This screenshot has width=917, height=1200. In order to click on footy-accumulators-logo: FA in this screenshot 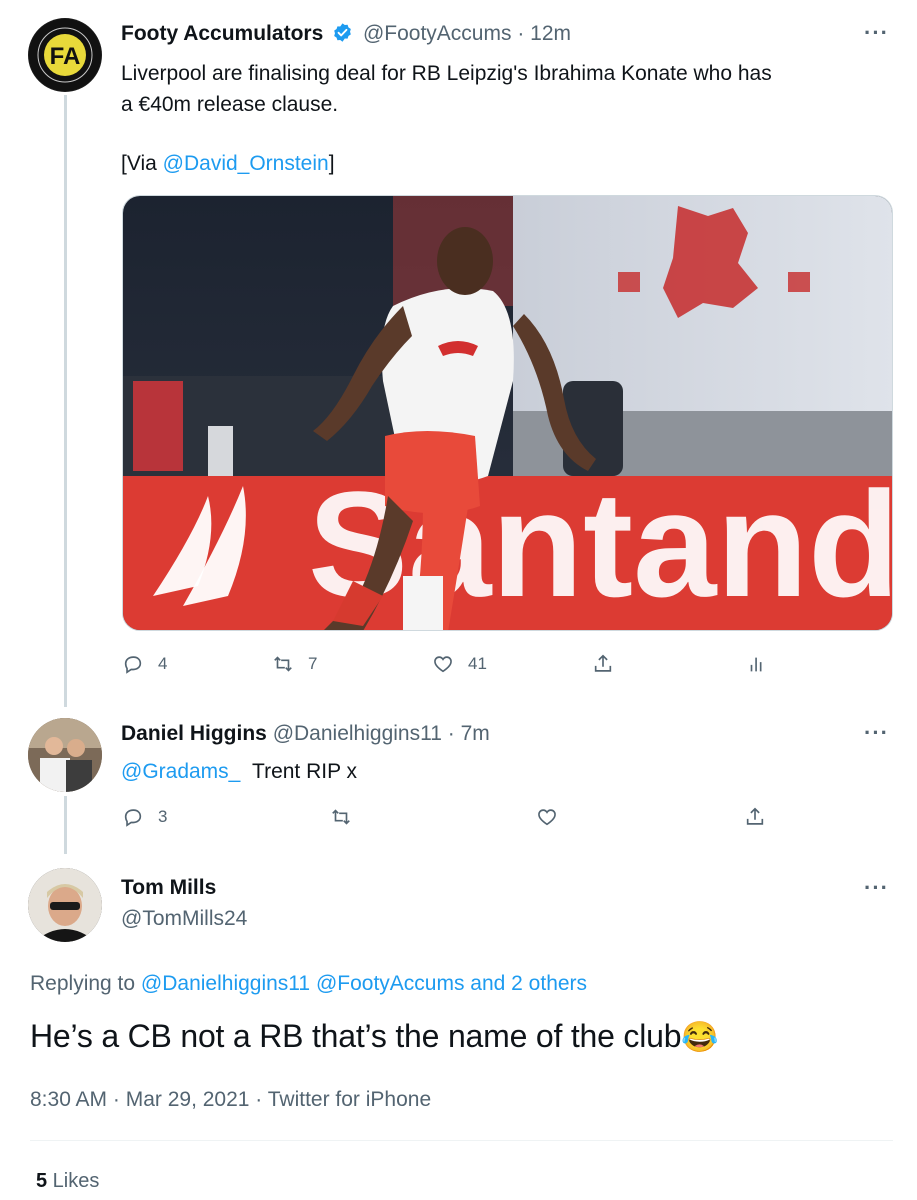, I will do `click(65, 55)`.